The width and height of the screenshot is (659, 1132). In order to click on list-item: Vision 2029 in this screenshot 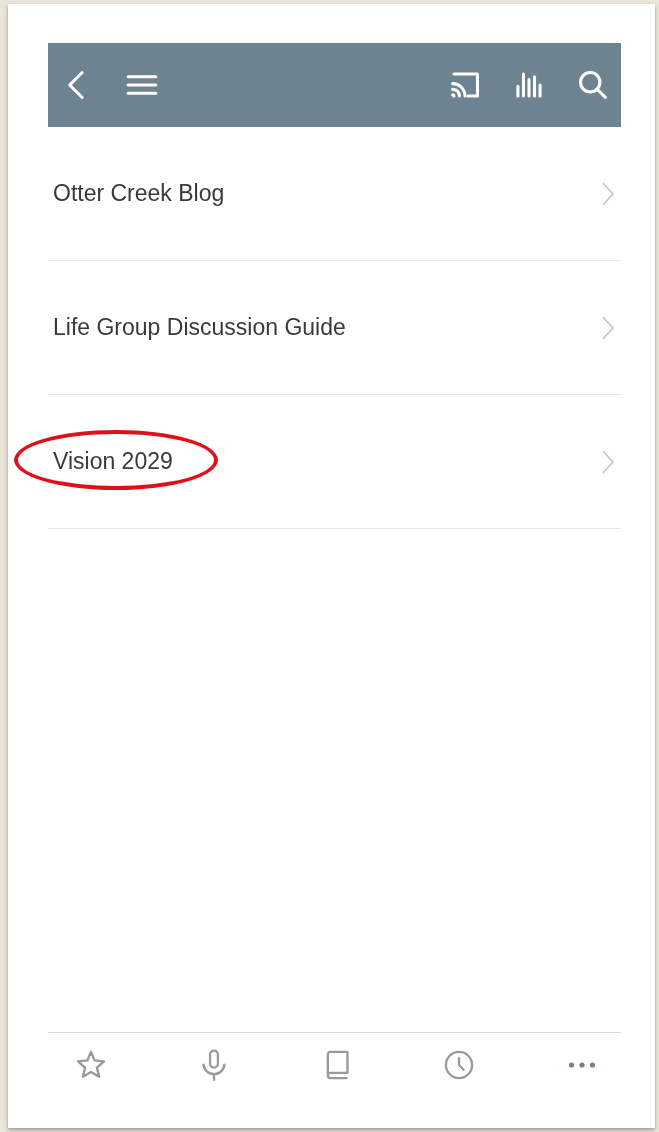, I will do `click(334, 462)`.